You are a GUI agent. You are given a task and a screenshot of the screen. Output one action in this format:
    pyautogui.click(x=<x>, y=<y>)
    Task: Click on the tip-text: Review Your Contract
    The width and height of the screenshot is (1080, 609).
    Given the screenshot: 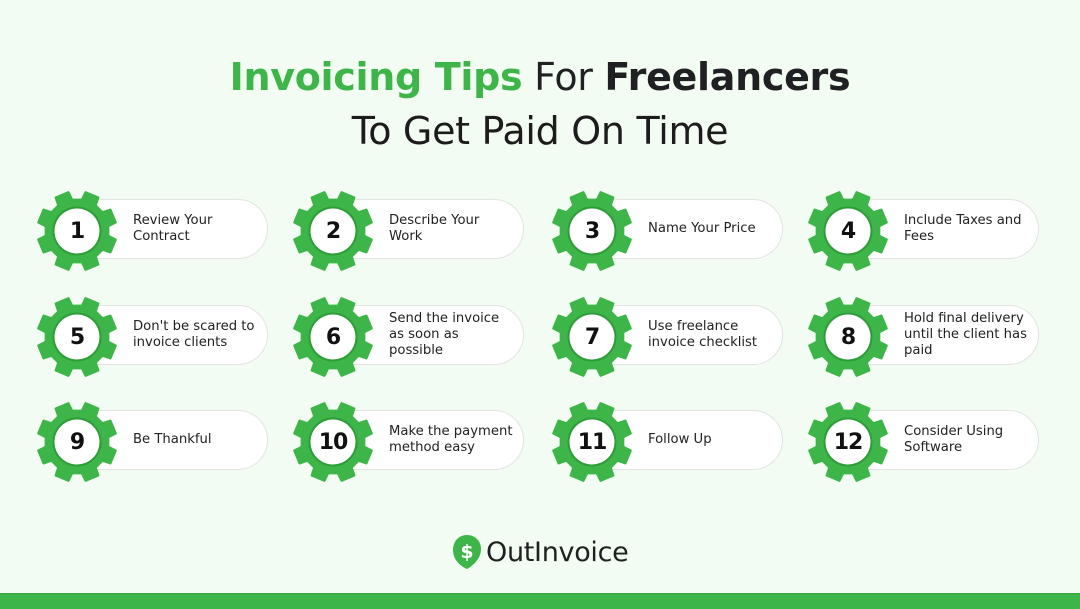 What is the action you would take?
    pyautogui.click(x=173, y=228)
    